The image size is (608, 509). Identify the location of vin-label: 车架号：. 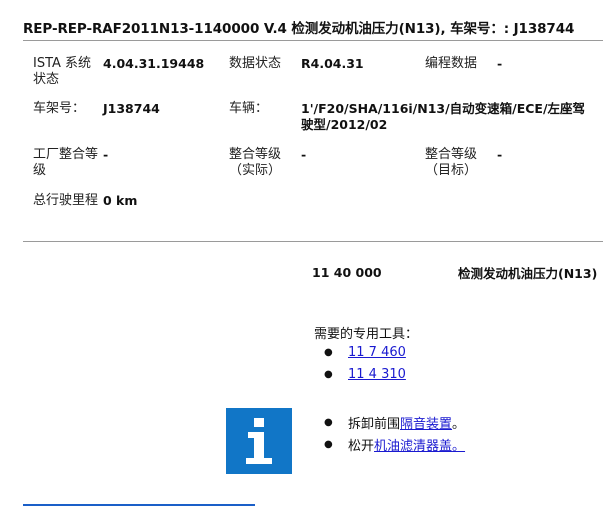
(59, 108).